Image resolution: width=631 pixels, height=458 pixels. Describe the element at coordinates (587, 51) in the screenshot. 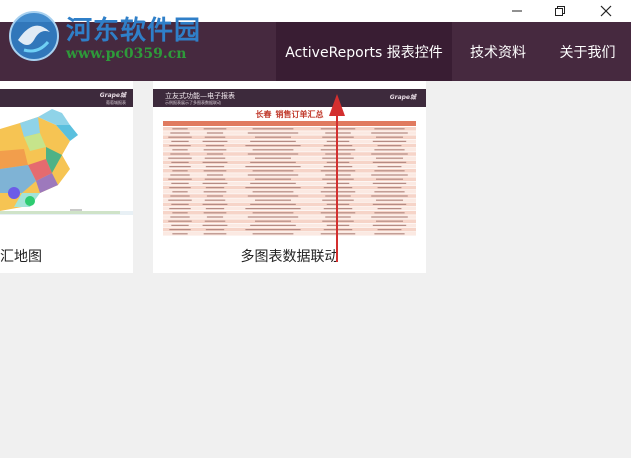

I see `nav-tab-about-us: 关于我们` at that location.